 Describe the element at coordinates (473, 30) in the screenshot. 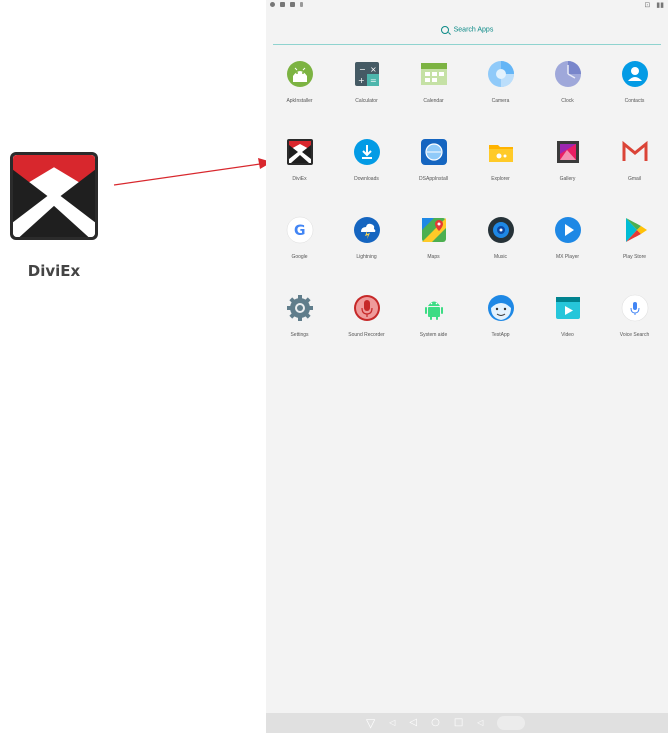

I see `search-placeholder: Search Apps` at that location.